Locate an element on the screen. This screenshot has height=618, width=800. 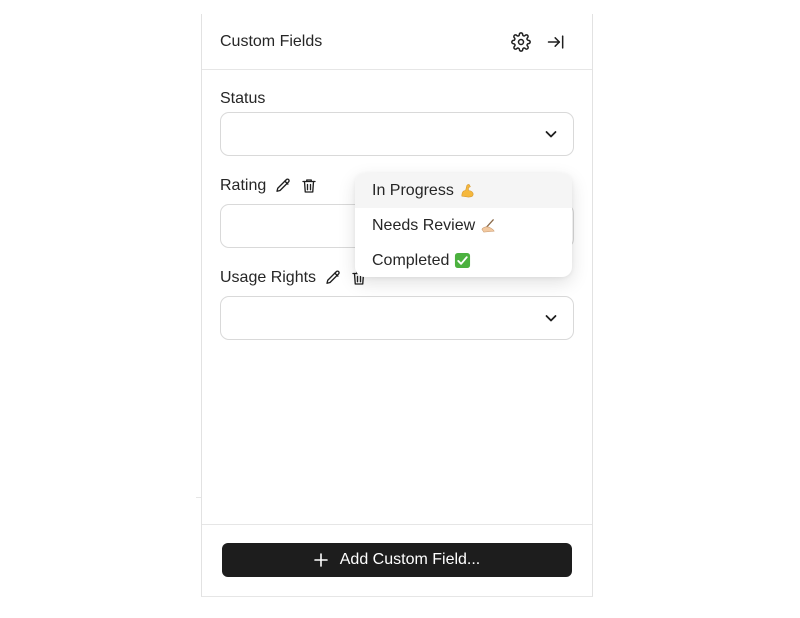
trash-icon is located at coordinates (309, 186).